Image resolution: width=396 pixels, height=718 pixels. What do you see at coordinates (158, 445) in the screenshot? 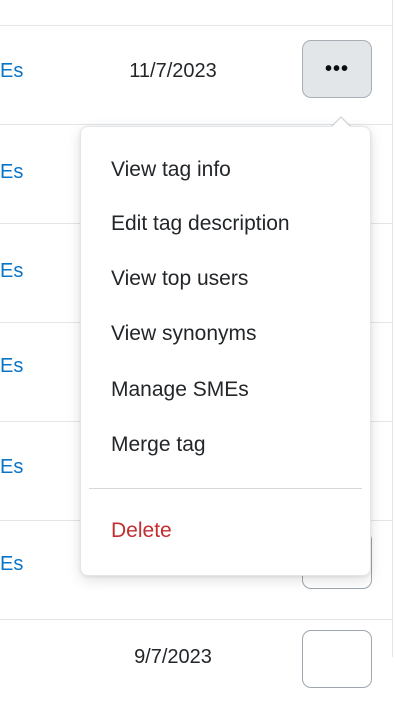
I see `menu-item-merge-tag: Merge tag` at bounding box center [158, 445].